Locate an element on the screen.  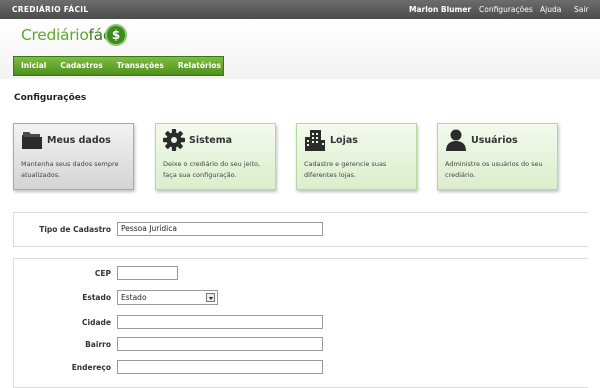
nav-item-transacoes: Transações is located at coordinates (140, 66).